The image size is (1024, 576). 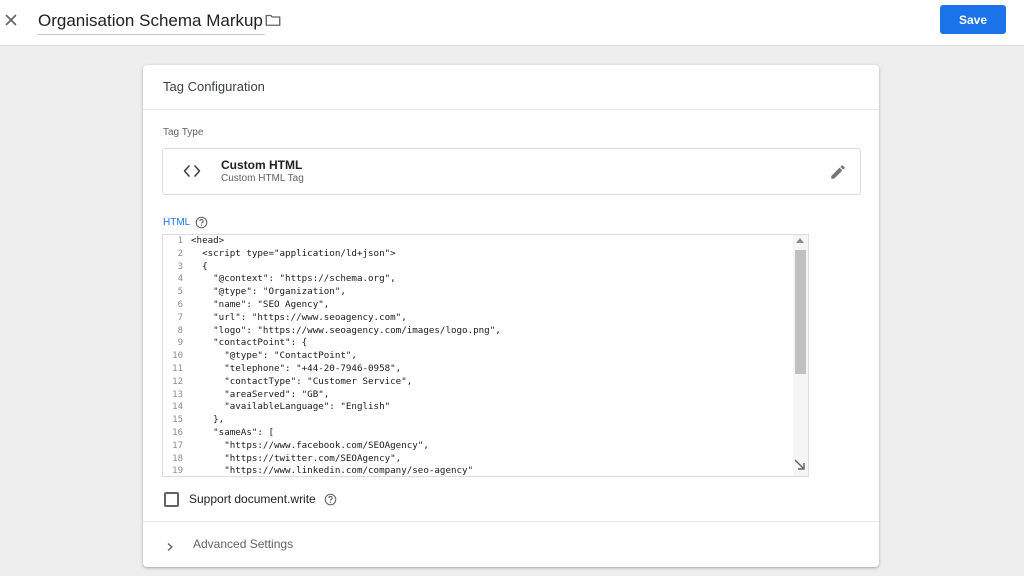 I want to click on tag-name-field: Organisation Schema Markup, so click(x=151, y=22).